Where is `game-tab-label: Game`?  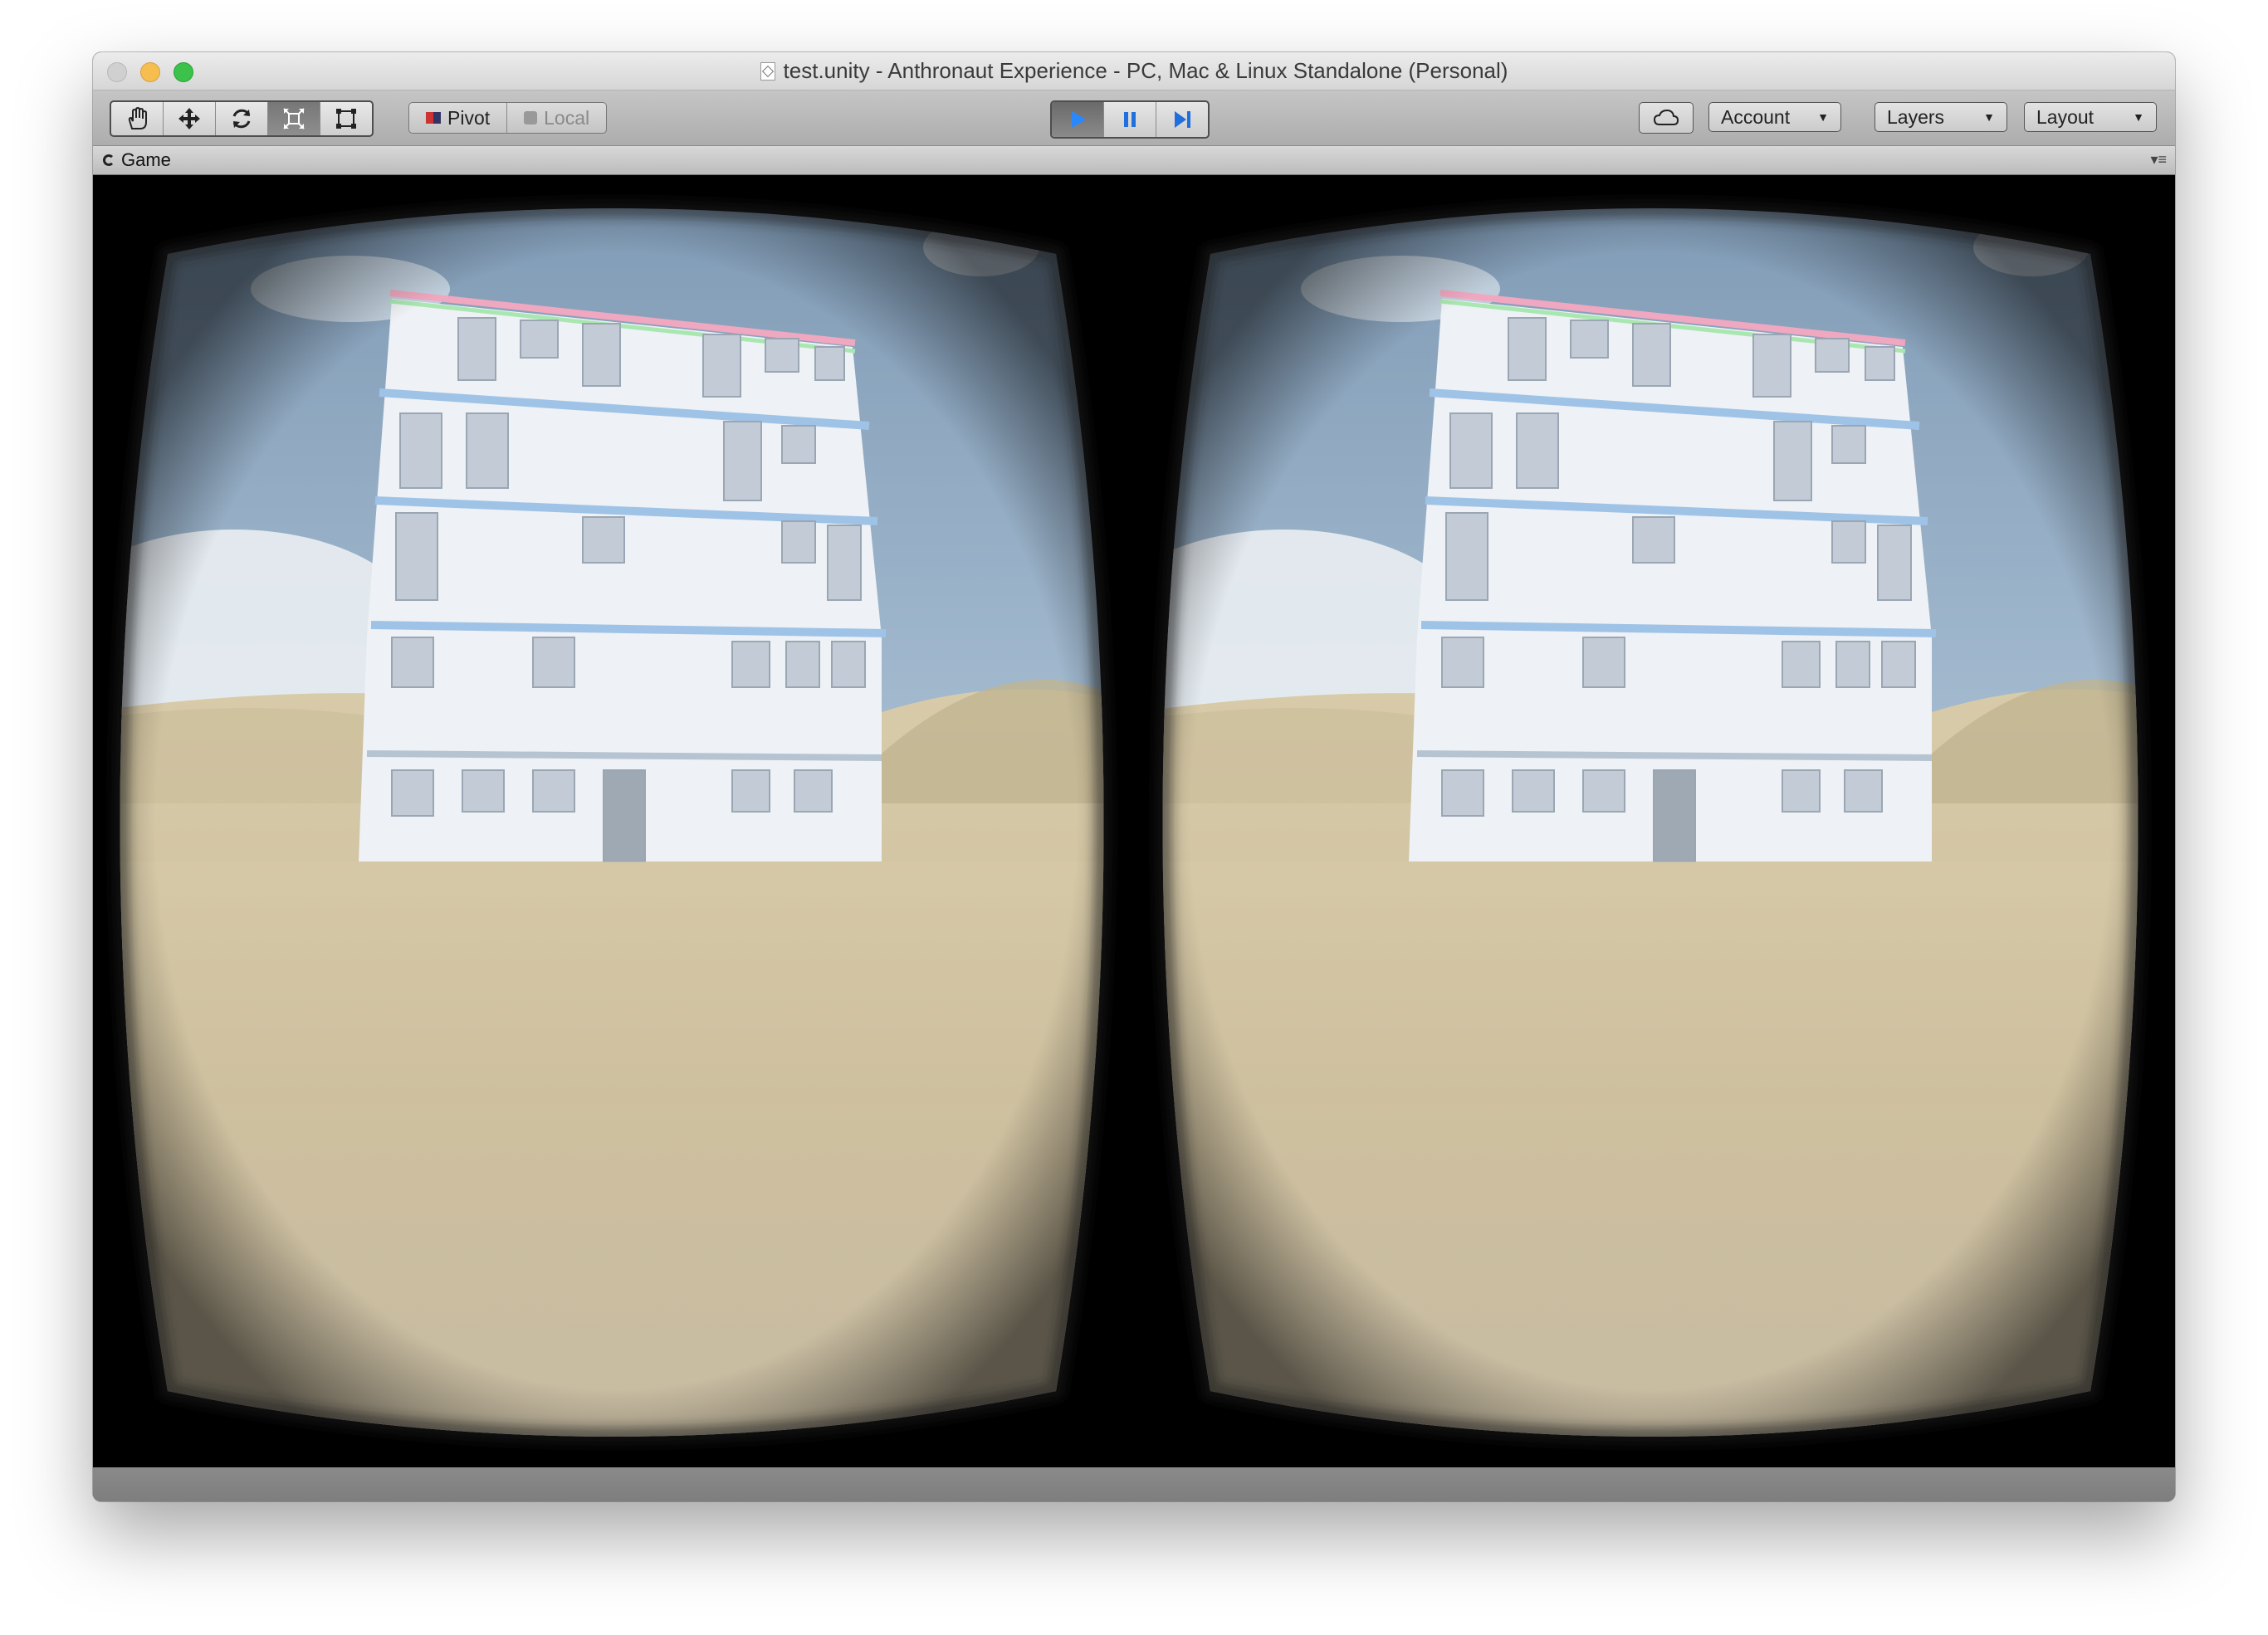 game-tab-label: Game is located at coordinates (146, 159).